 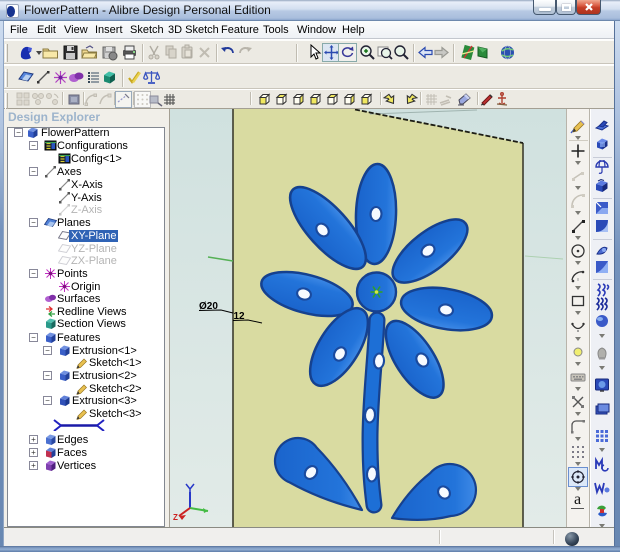 What do you see at coordinates (175, 517) in the screenshot?
I see `svg-text: Z` at bounding box center [175, 517].